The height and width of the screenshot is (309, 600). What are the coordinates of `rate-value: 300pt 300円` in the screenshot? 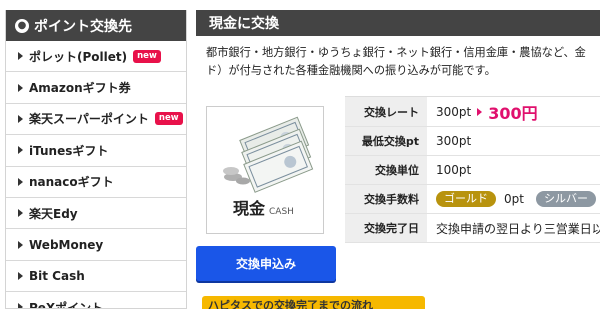 It's located at (513, 111).